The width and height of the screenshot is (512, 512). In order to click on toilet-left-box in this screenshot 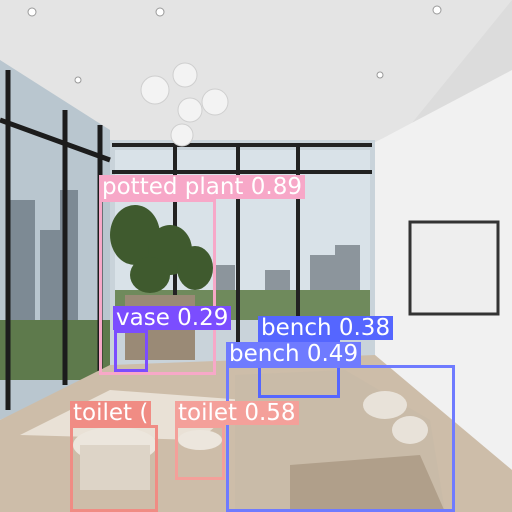, I will do `click(114, 468)`.